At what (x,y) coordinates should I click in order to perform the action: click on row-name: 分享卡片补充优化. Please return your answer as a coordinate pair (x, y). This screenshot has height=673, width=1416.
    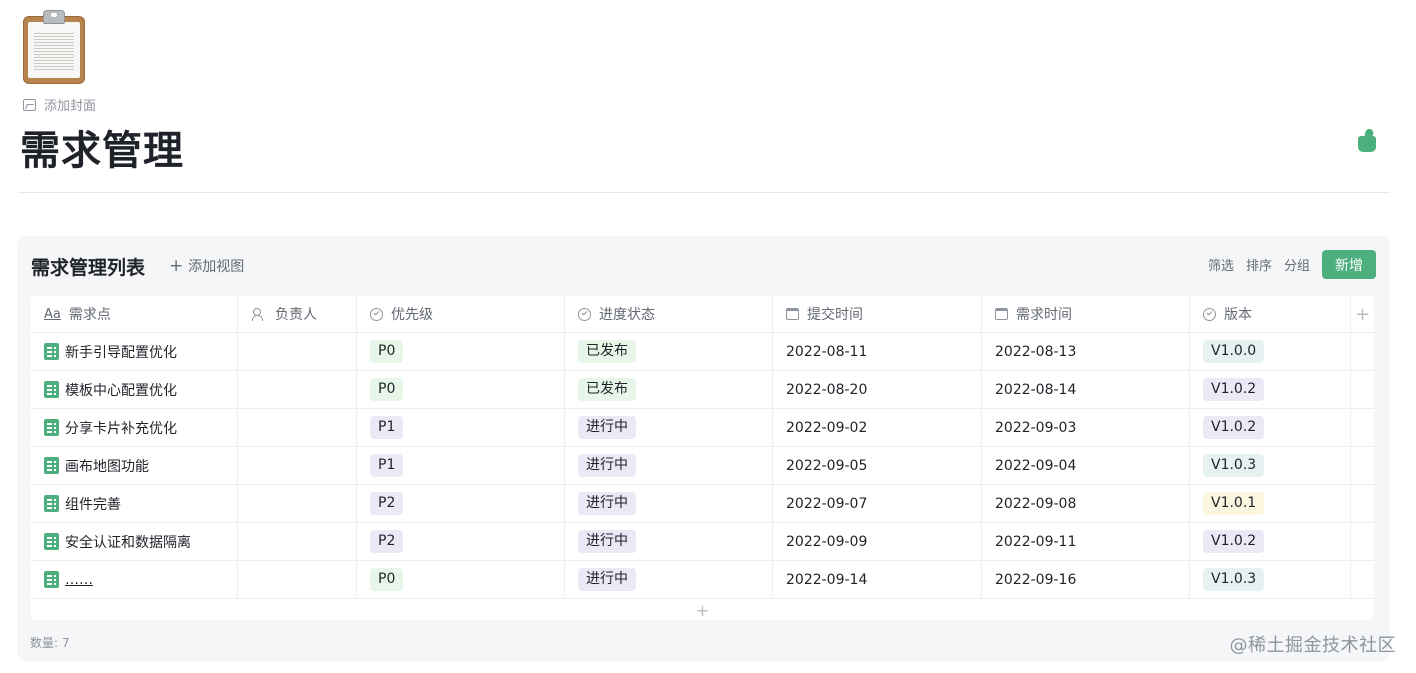
    Looking at the image, I should click on (121, 428).